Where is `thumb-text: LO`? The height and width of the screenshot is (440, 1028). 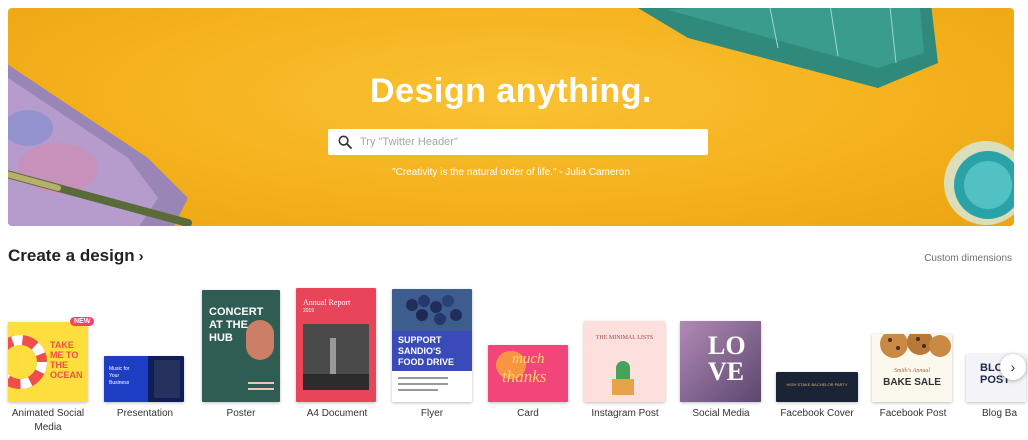
thumb-text: LO is located at coordinates (727, 345).